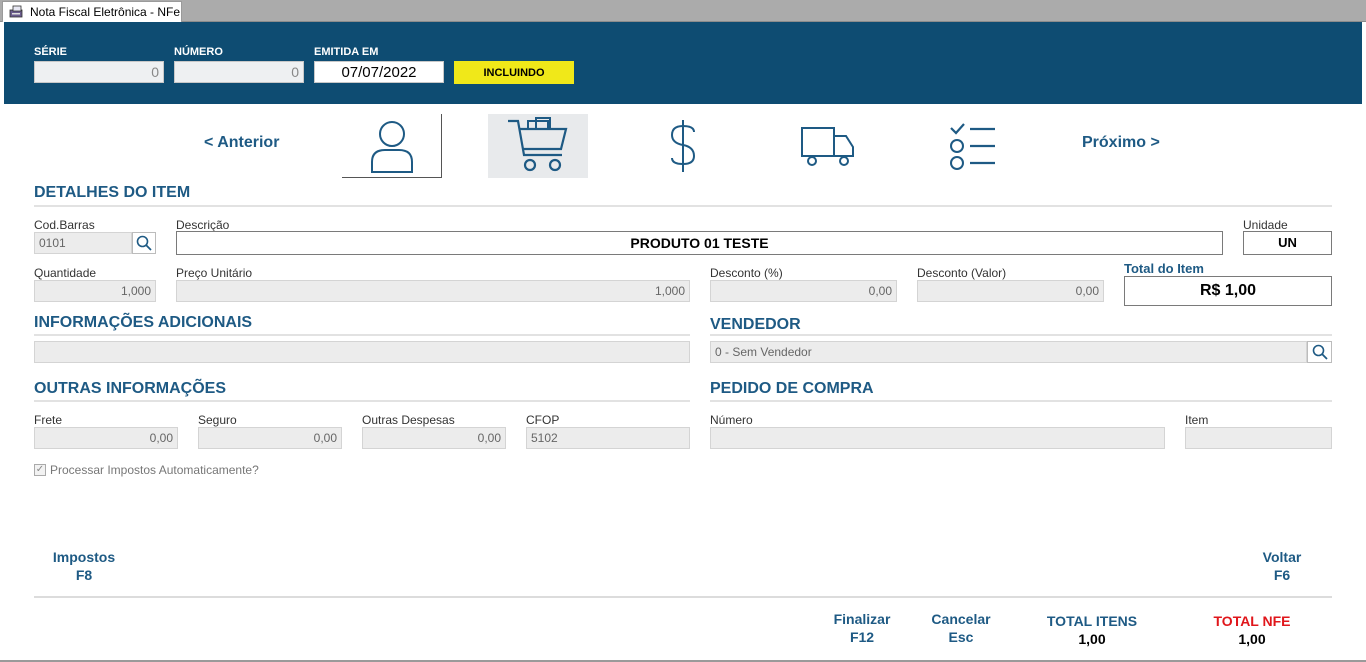  I want to click on descricao-label: Descrição, so click(203, 225).